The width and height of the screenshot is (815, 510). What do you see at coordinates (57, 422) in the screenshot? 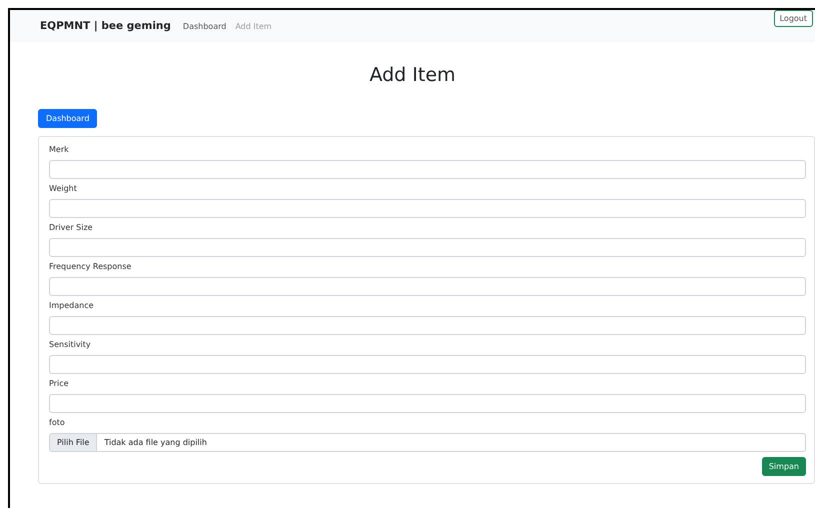
I see `field-label: foto` at bounding box center [57, 422].